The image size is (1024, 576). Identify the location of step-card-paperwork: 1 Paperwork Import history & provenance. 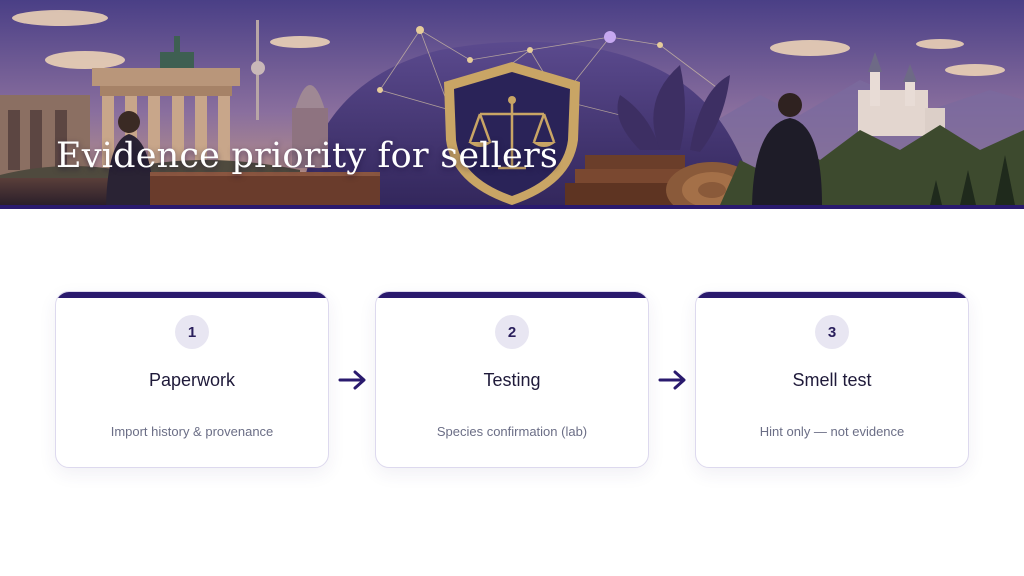
(192, 379).